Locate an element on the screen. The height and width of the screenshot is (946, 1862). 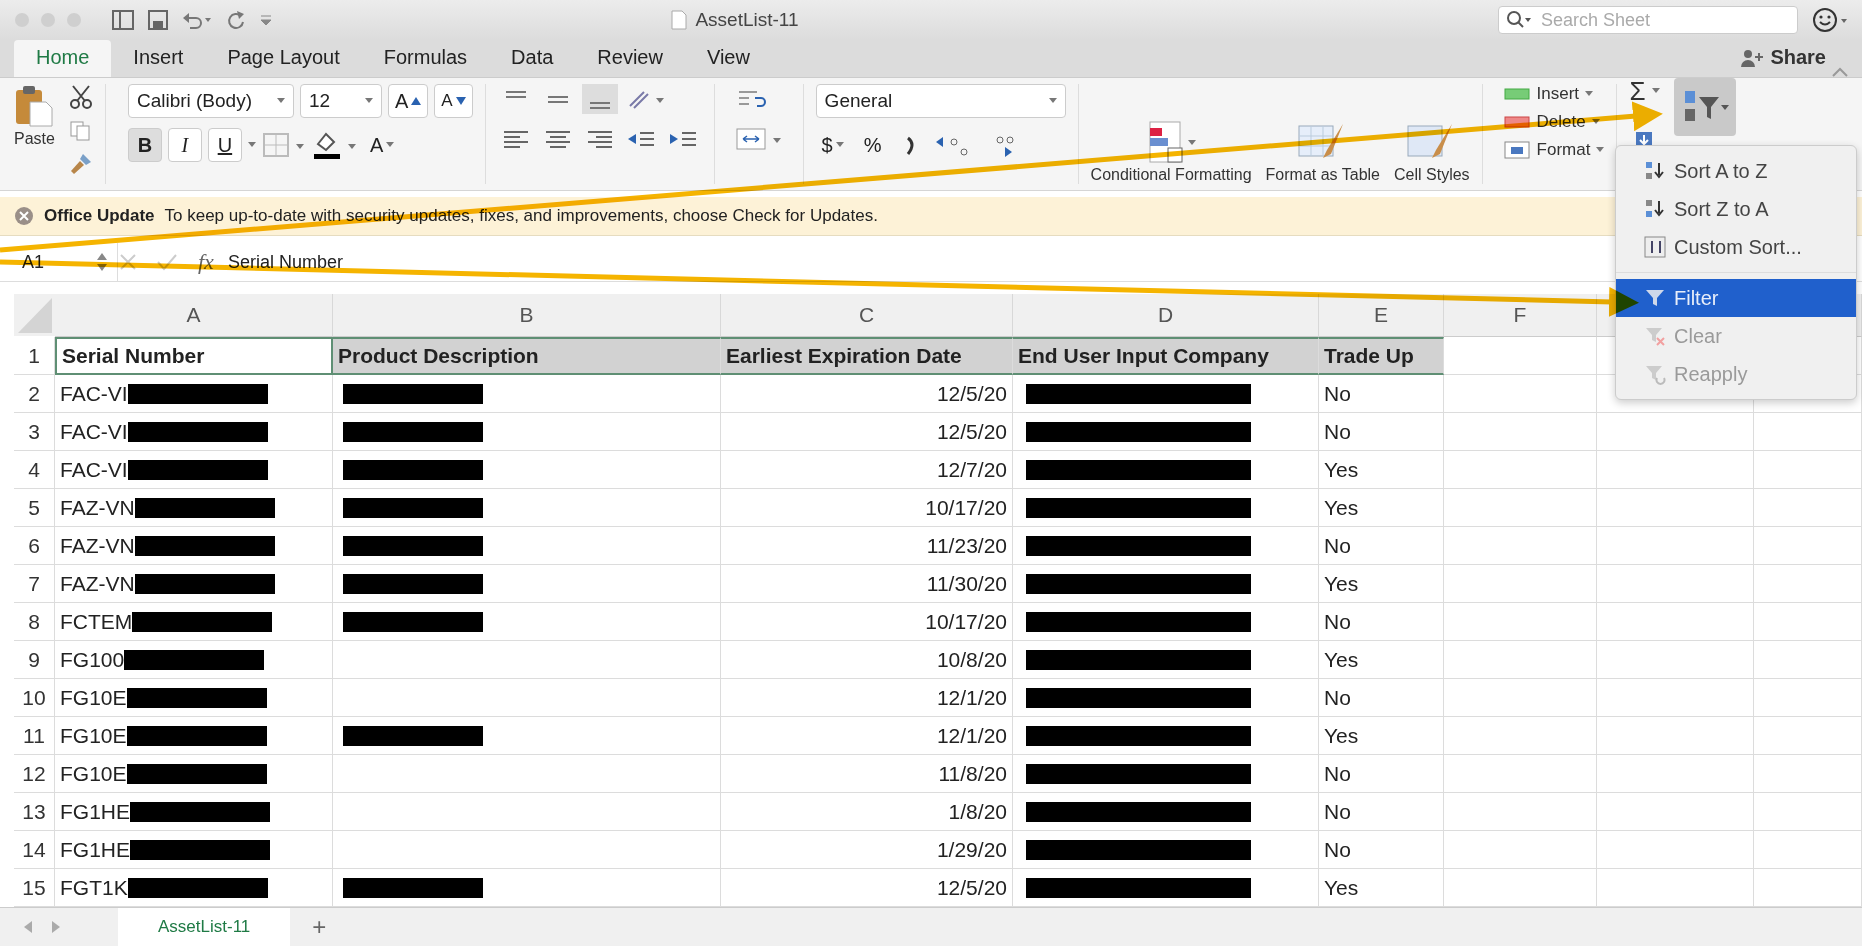
underline-button: U is located at coordinates (224, 145).